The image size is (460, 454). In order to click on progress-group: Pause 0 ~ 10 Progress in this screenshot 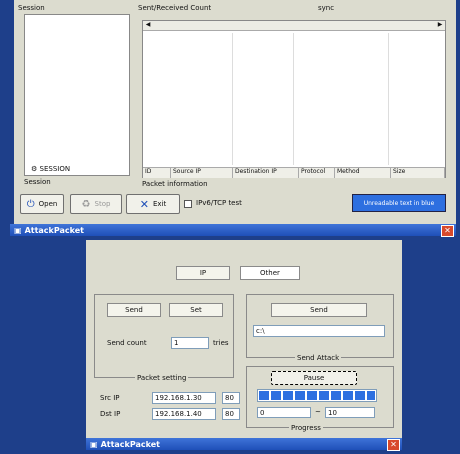, I will do `click(320, 399)`.